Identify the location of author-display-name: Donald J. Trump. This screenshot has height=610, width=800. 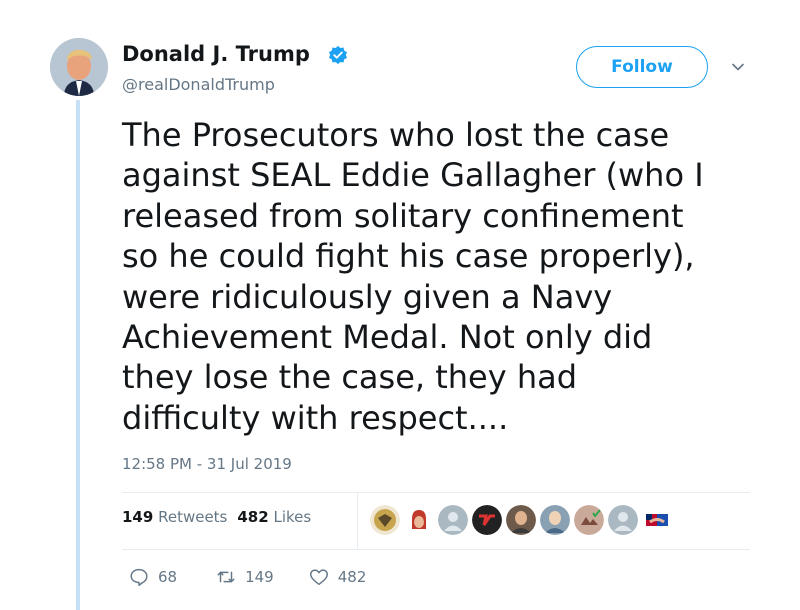
(216, 54).